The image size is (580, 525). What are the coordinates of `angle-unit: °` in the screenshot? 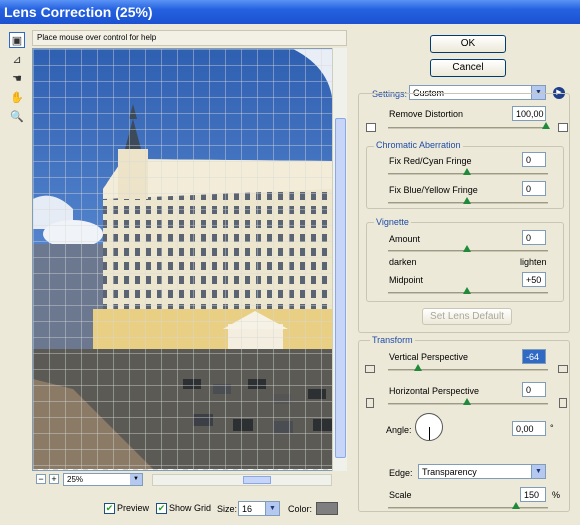 It's located at (552, 428).